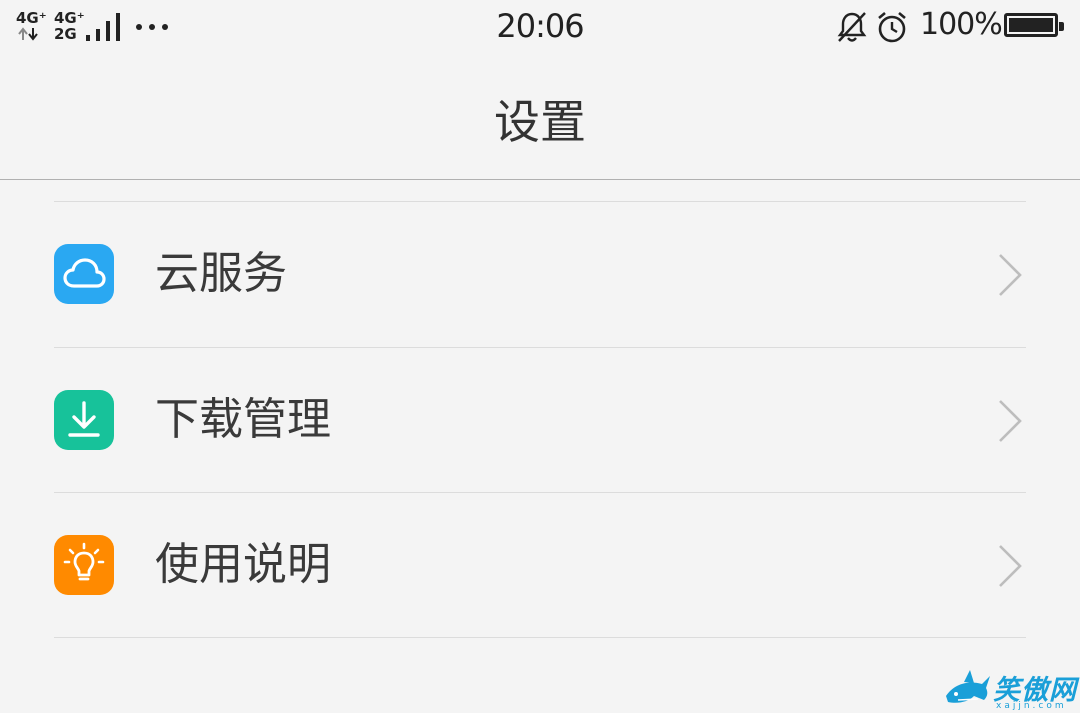  What do you see at coordinates (1031, 706) in the screenshot?
I see `watermark-url: xajjn.com` at bounding box center [1031, 706].